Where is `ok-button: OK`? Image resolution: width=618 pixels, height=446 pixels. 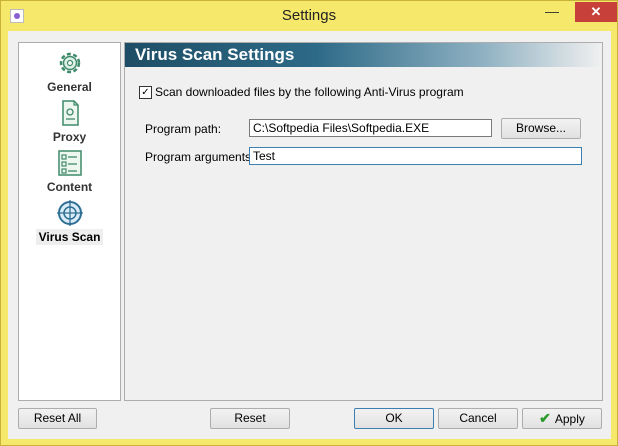
ok-button: OK is located at coordinates (394, 418).